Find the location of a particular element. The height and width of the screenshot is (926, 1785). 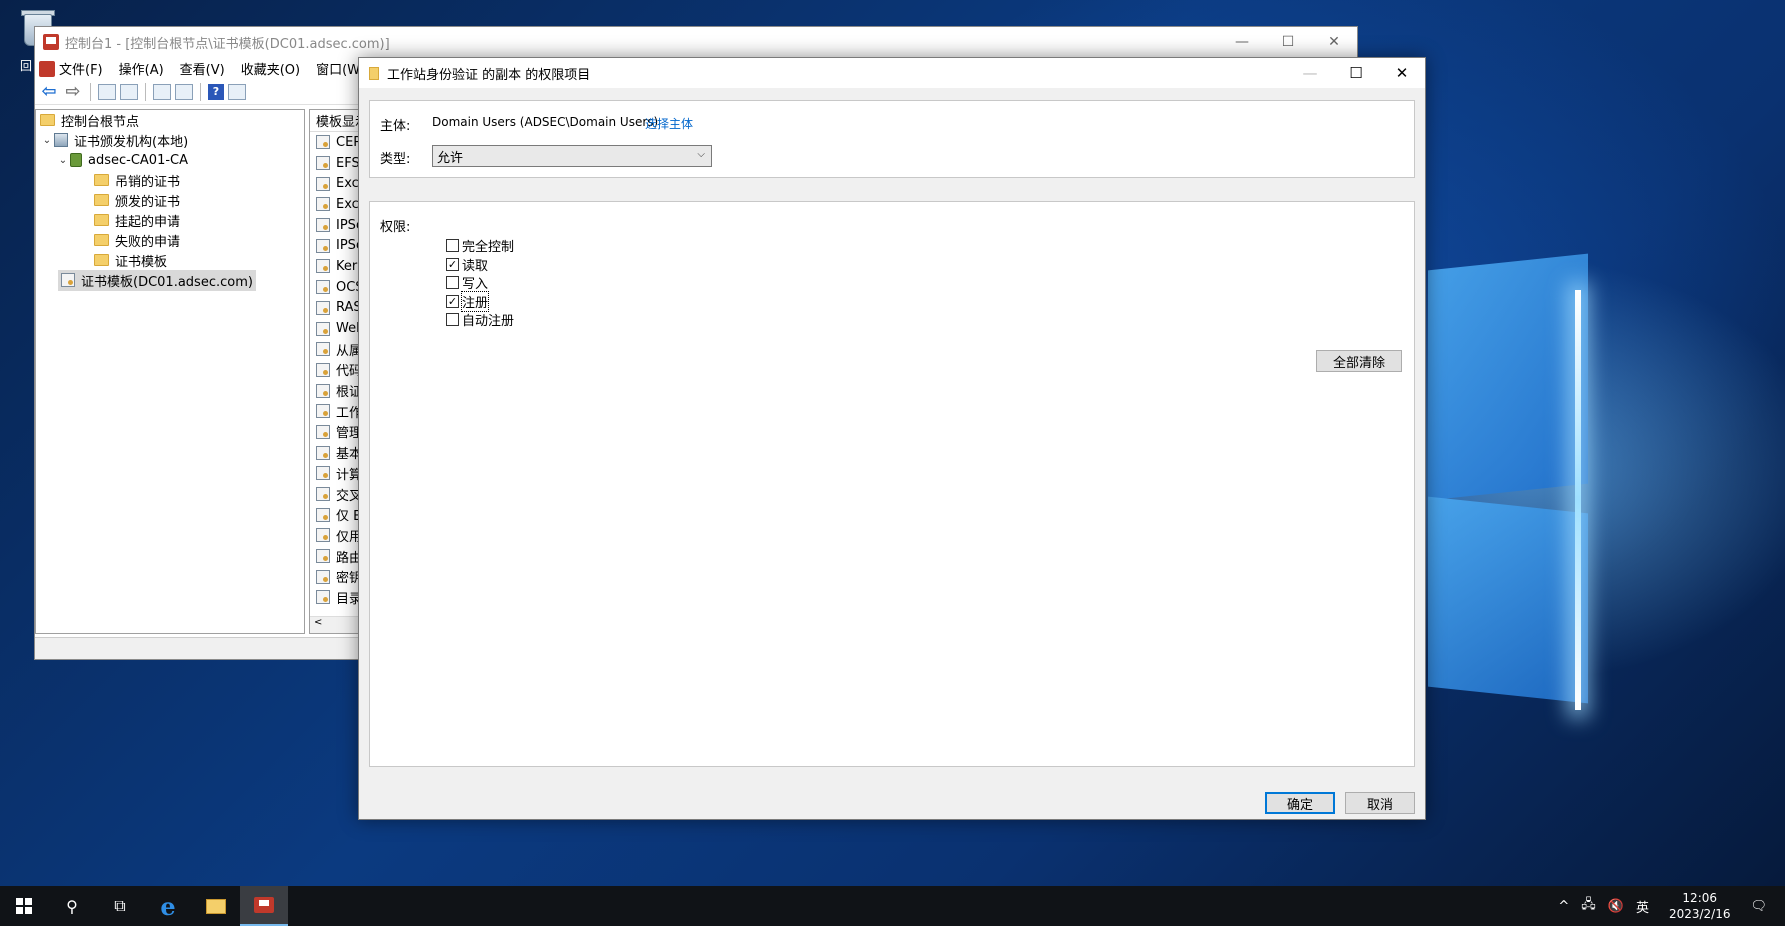

tree-item-issued: 颁发的证书 is located at coordinates (170, 200).